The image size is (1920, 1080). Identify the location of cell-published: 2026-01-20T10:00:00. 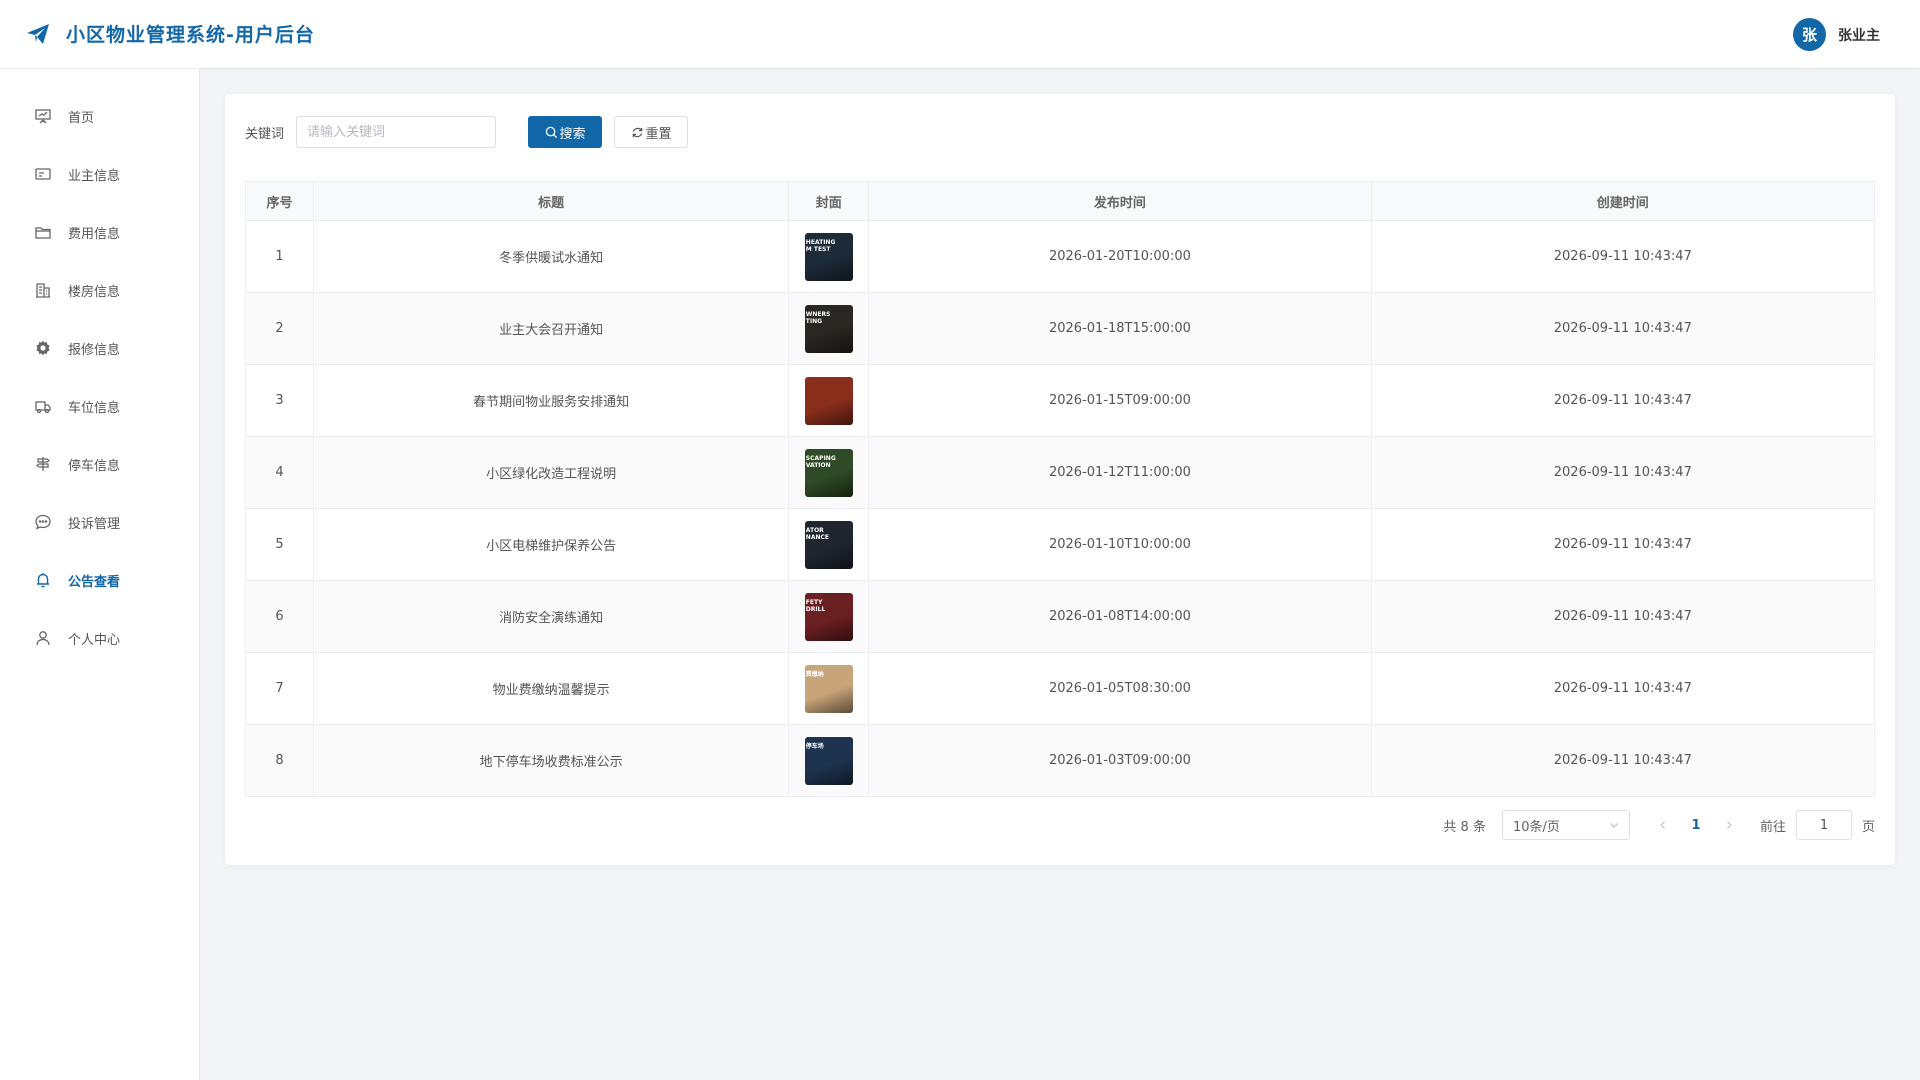
(1120, 256).